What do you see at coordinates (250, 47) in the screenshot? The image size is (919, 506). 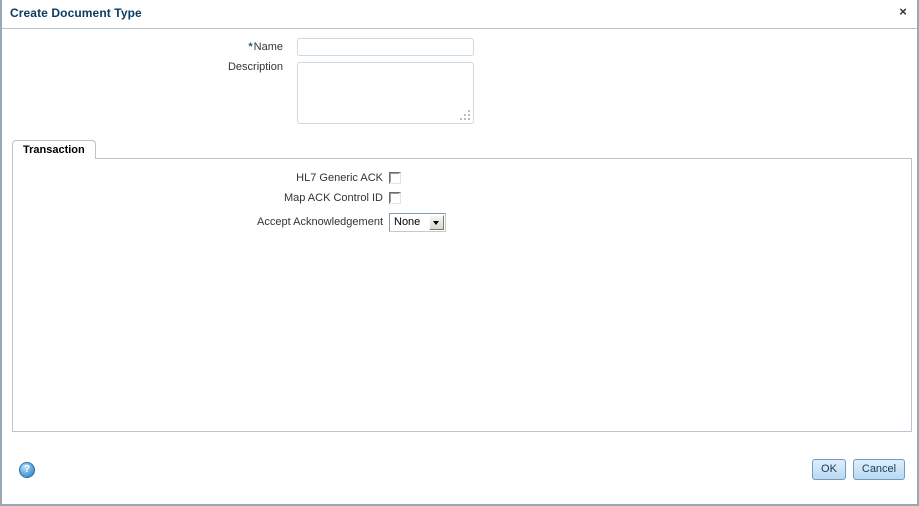 I see `required-marker-icon: *` at bounding box center [250, 47].